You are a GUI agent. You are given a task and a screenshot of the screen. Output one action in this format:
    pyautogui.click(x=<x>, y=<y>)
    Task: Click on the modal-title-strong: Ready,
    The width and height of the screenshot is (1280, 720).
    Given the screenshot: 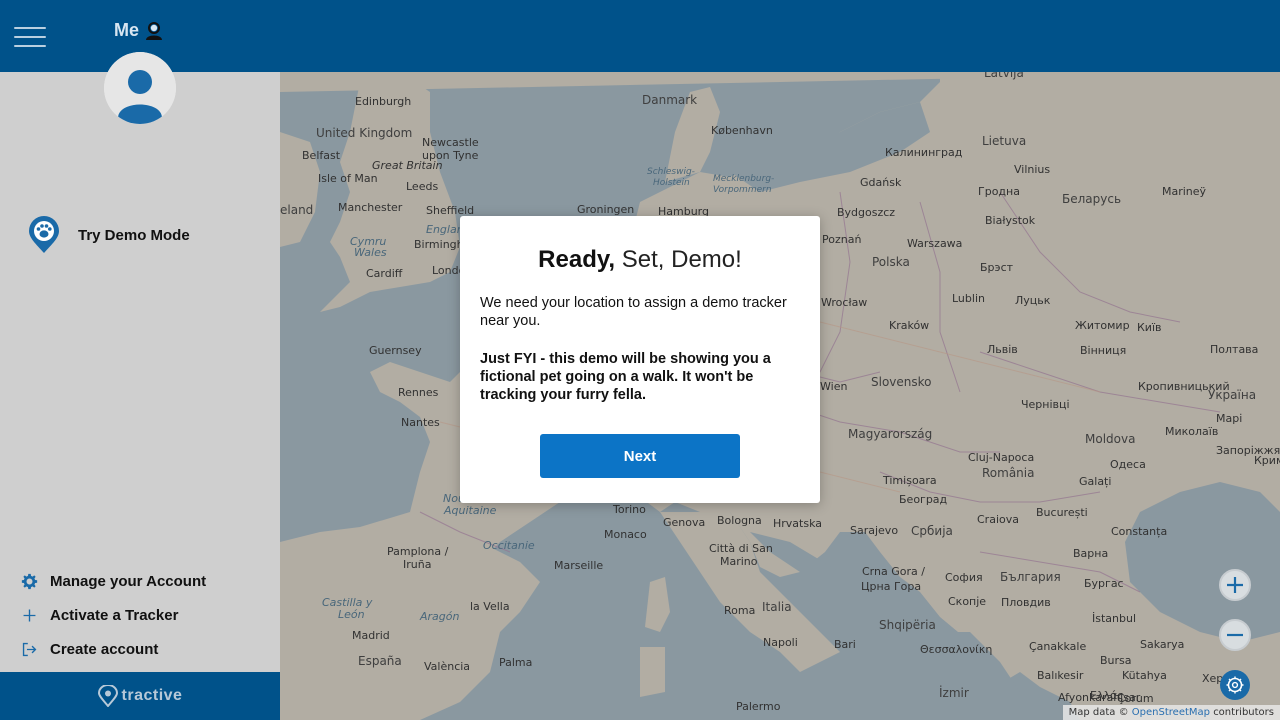 What is the action you would take?
    pyautogui.click(x=577, y=259)
    